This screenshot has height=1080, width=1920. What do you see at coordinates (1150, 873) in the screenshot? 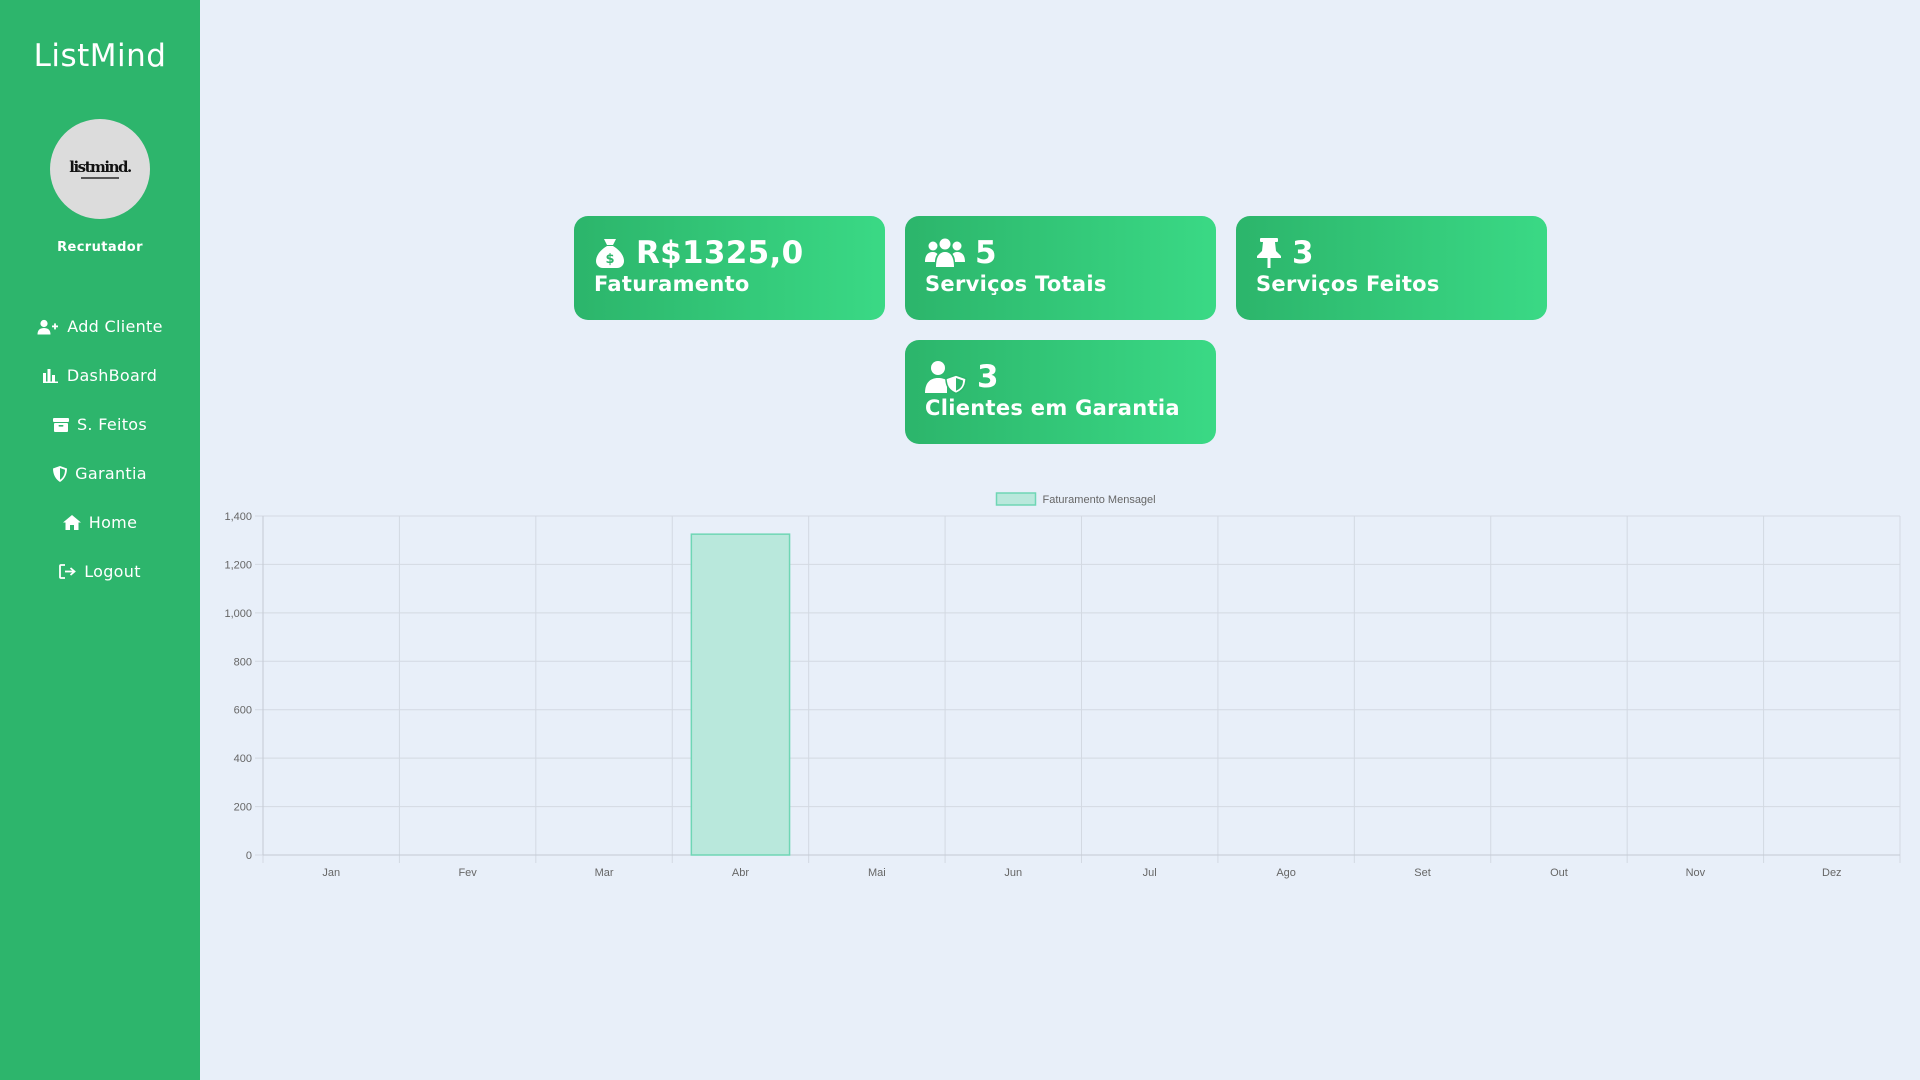
I see `x-tick-label: Jul` at bounding box center [1150, 873].